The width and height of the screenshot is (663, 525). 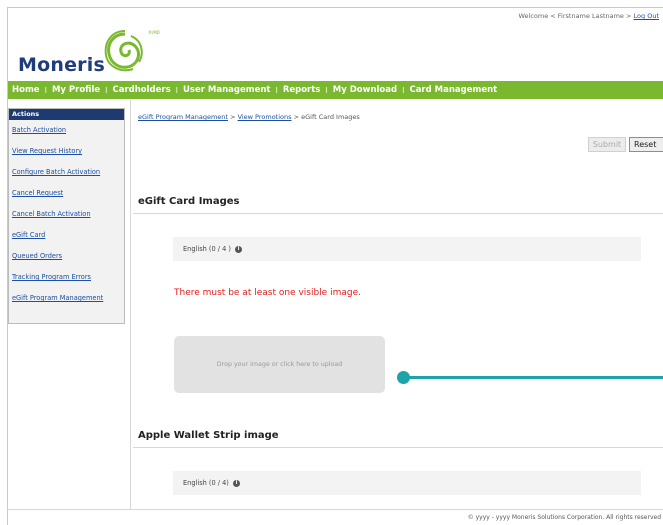 What do you see at coordinates (265, 117) in the screenshot?
I see `breadcrumb-view-promotions: View Promotions` at bounding box center [265, 117].